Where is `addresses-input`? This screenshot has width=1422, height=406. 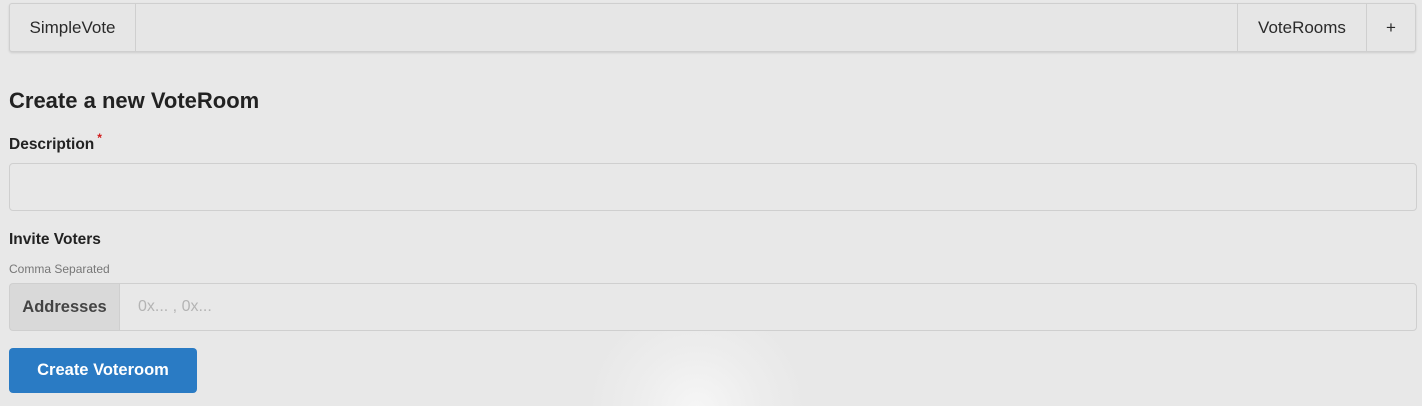 addresses-input is located at coordinates (768, 307).